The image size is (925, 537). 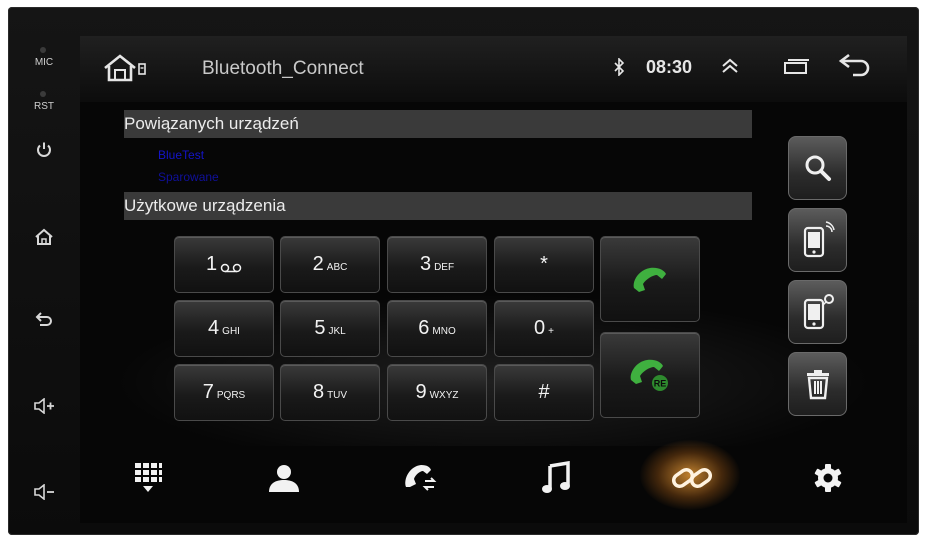 What do you see at coordinates (421, 392) in the screenshot?
I see `key-digit: 9` at bounding box center [421, 392].